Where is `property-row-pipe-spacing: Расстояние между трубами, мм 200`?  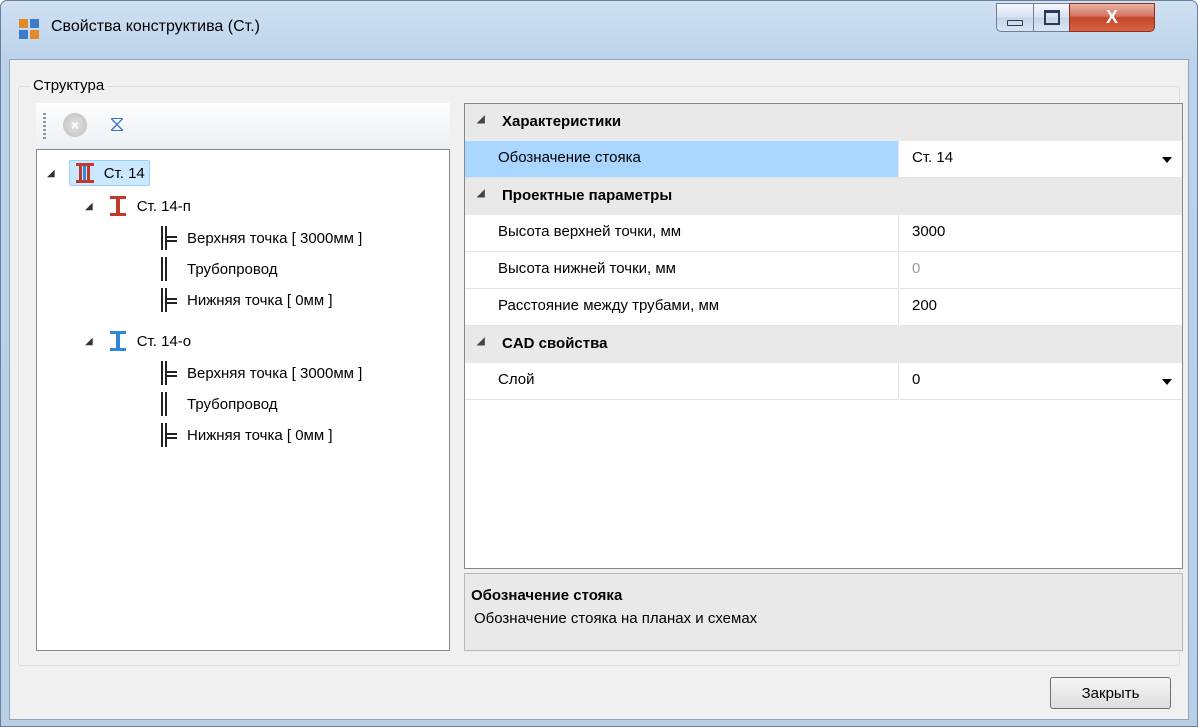 property-row-pipe-spacing: Расстояние между трубами, мм 200 is located at coordinates (823, 307).